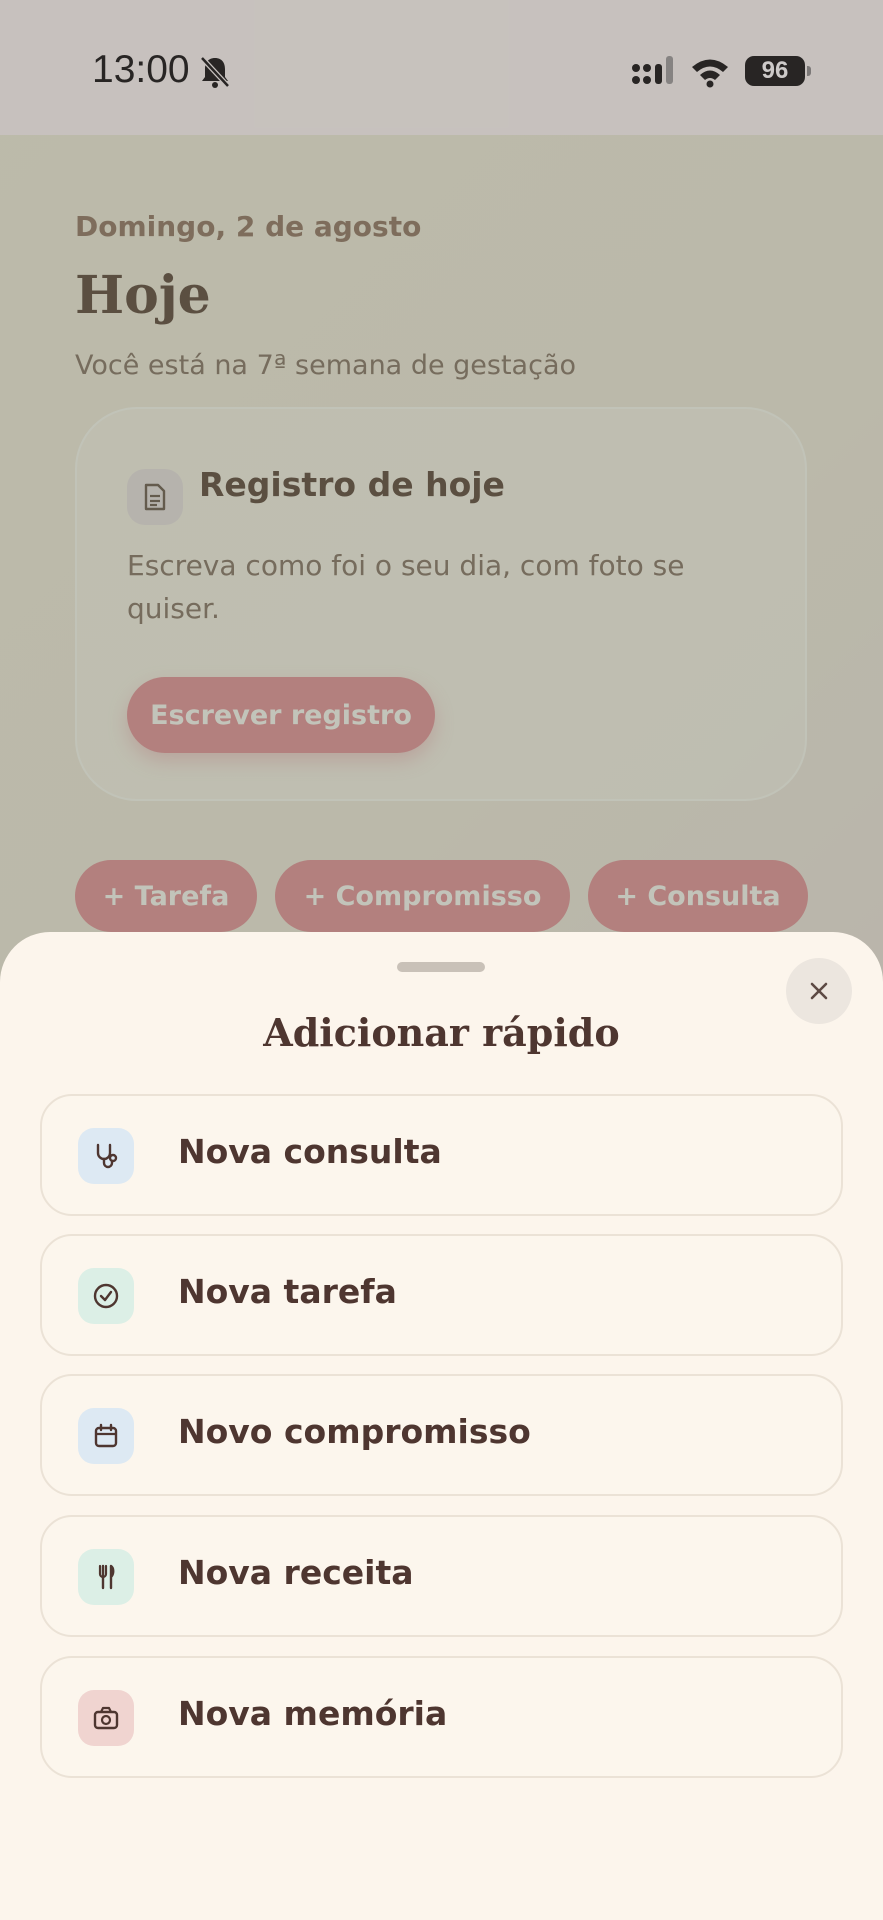 The image size is (883, 1920). Describe the element at coordinates (106, 1296) in the screenshot. I see `check-circle-icon` at that location.